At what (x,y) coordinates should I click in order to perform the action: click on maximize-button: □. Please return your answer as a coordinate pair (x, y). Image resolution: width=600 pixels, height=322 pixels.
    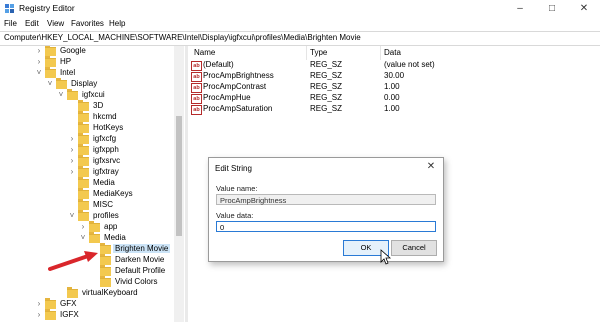
    Looking at the image, I should click on (552, 8).